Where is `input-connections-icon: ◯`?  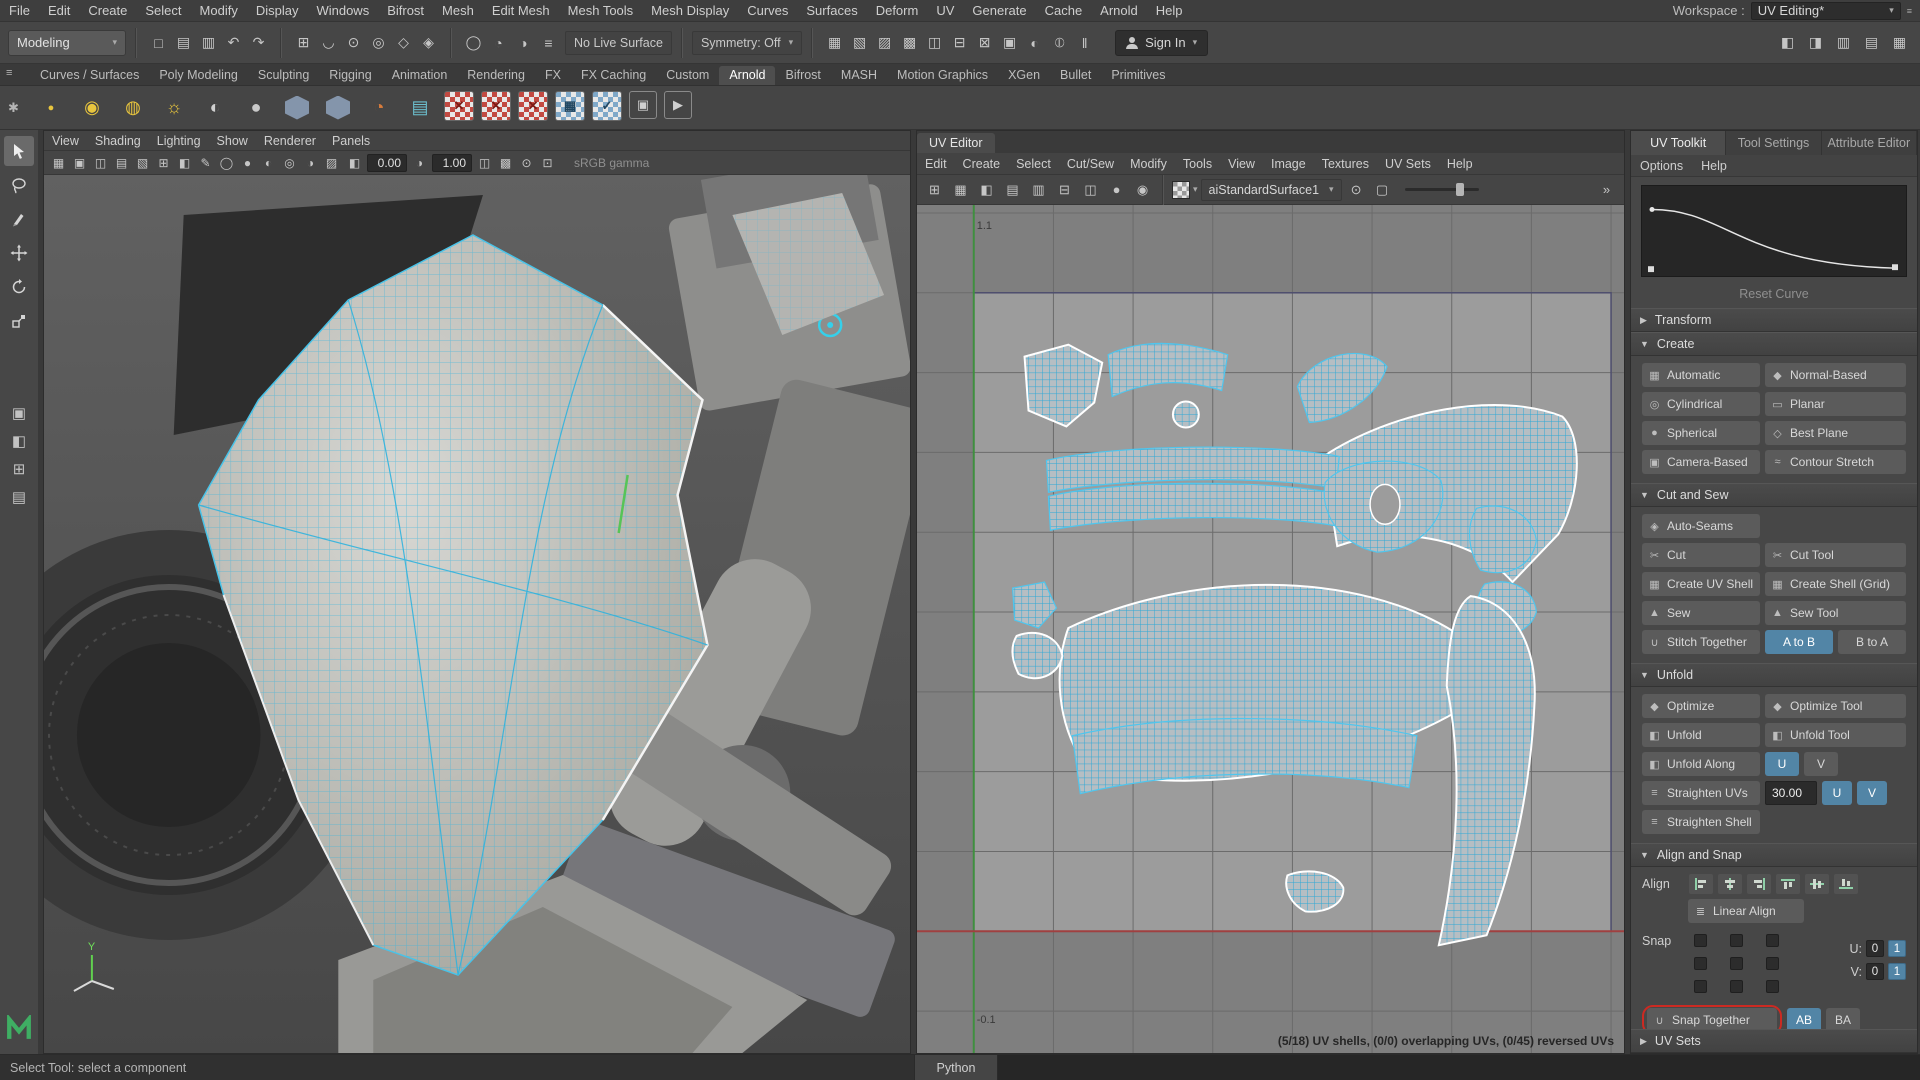 input-connections-icon: ◯ is located at coordinates (473, 42).